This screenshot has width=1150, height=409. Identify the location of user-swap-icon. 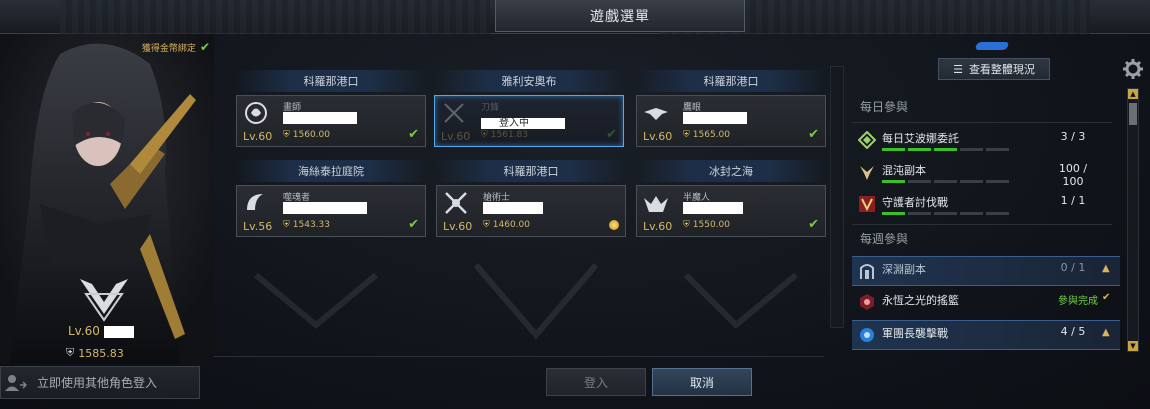
(16, 382).